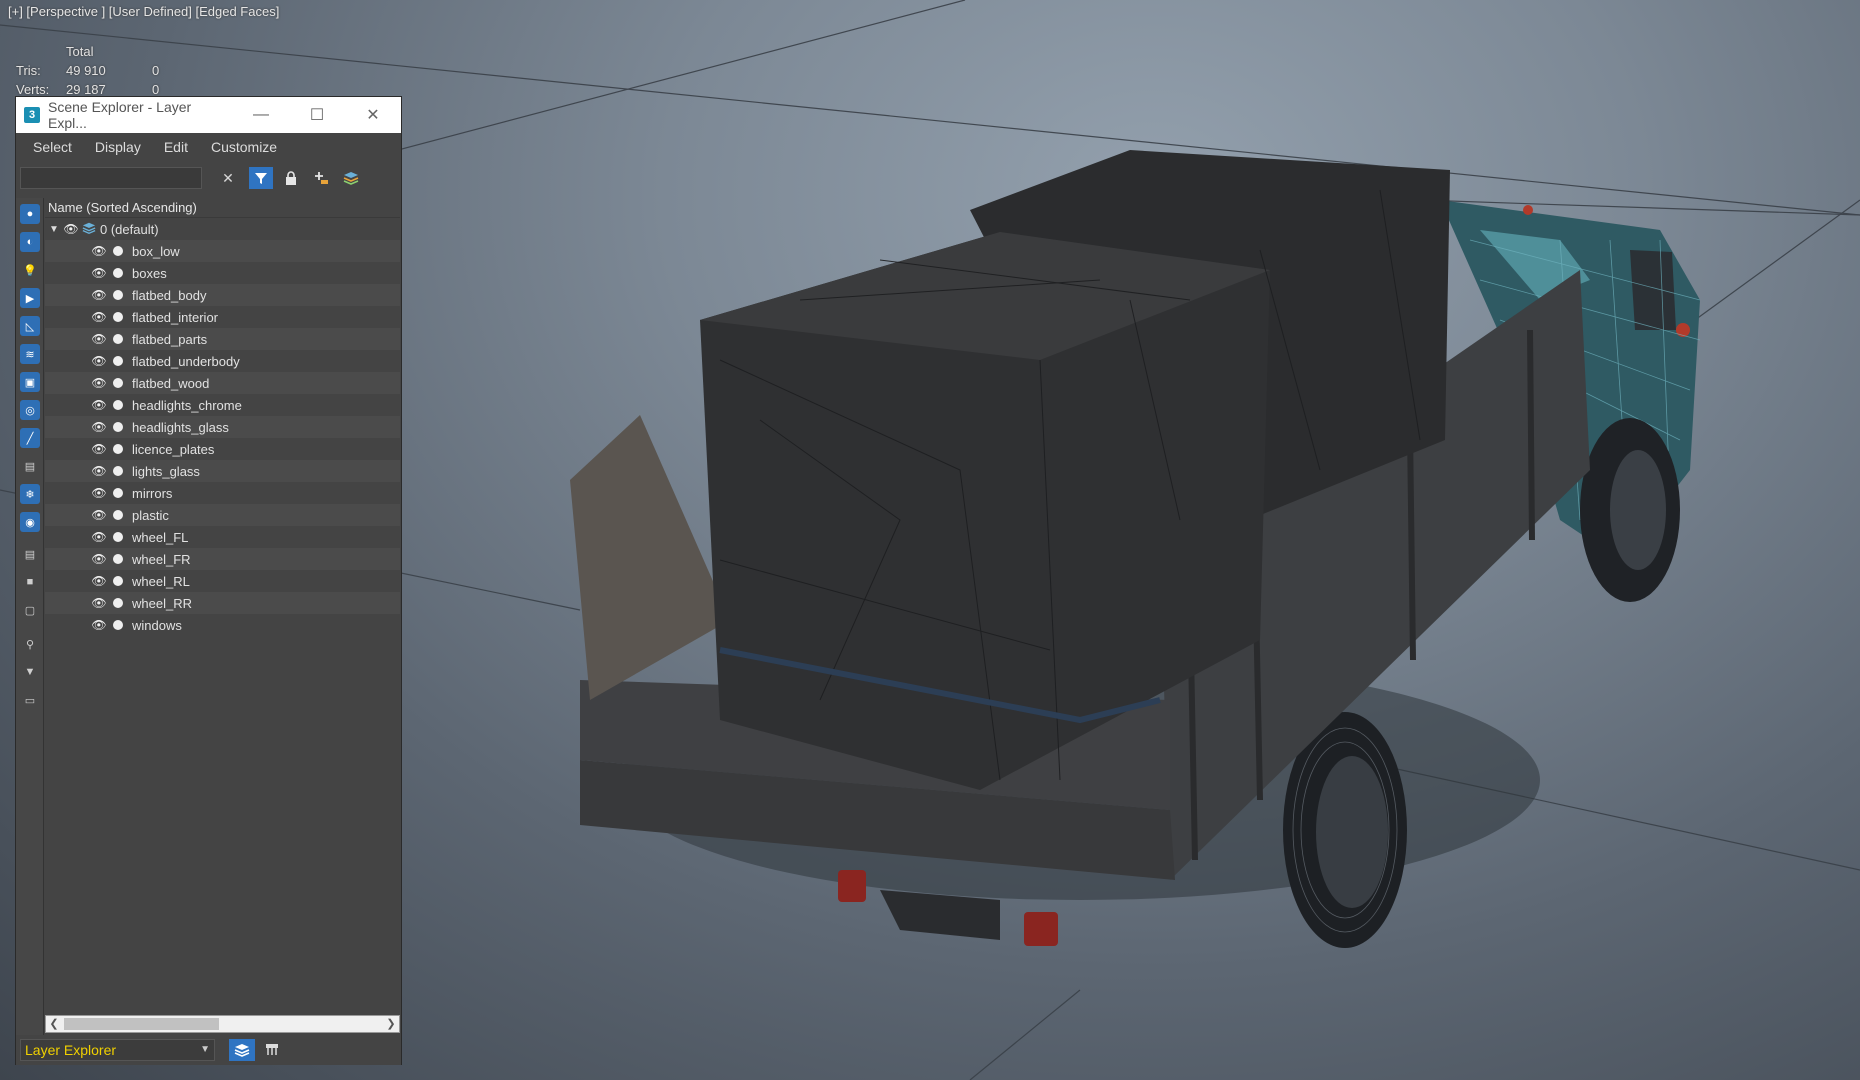 This screenshot has height=1080, width=1860. Describe the element at coordinates (222, 229) in the screenshot. I see `layer-row-default: ▼ 👁 0 (default)` at that location.